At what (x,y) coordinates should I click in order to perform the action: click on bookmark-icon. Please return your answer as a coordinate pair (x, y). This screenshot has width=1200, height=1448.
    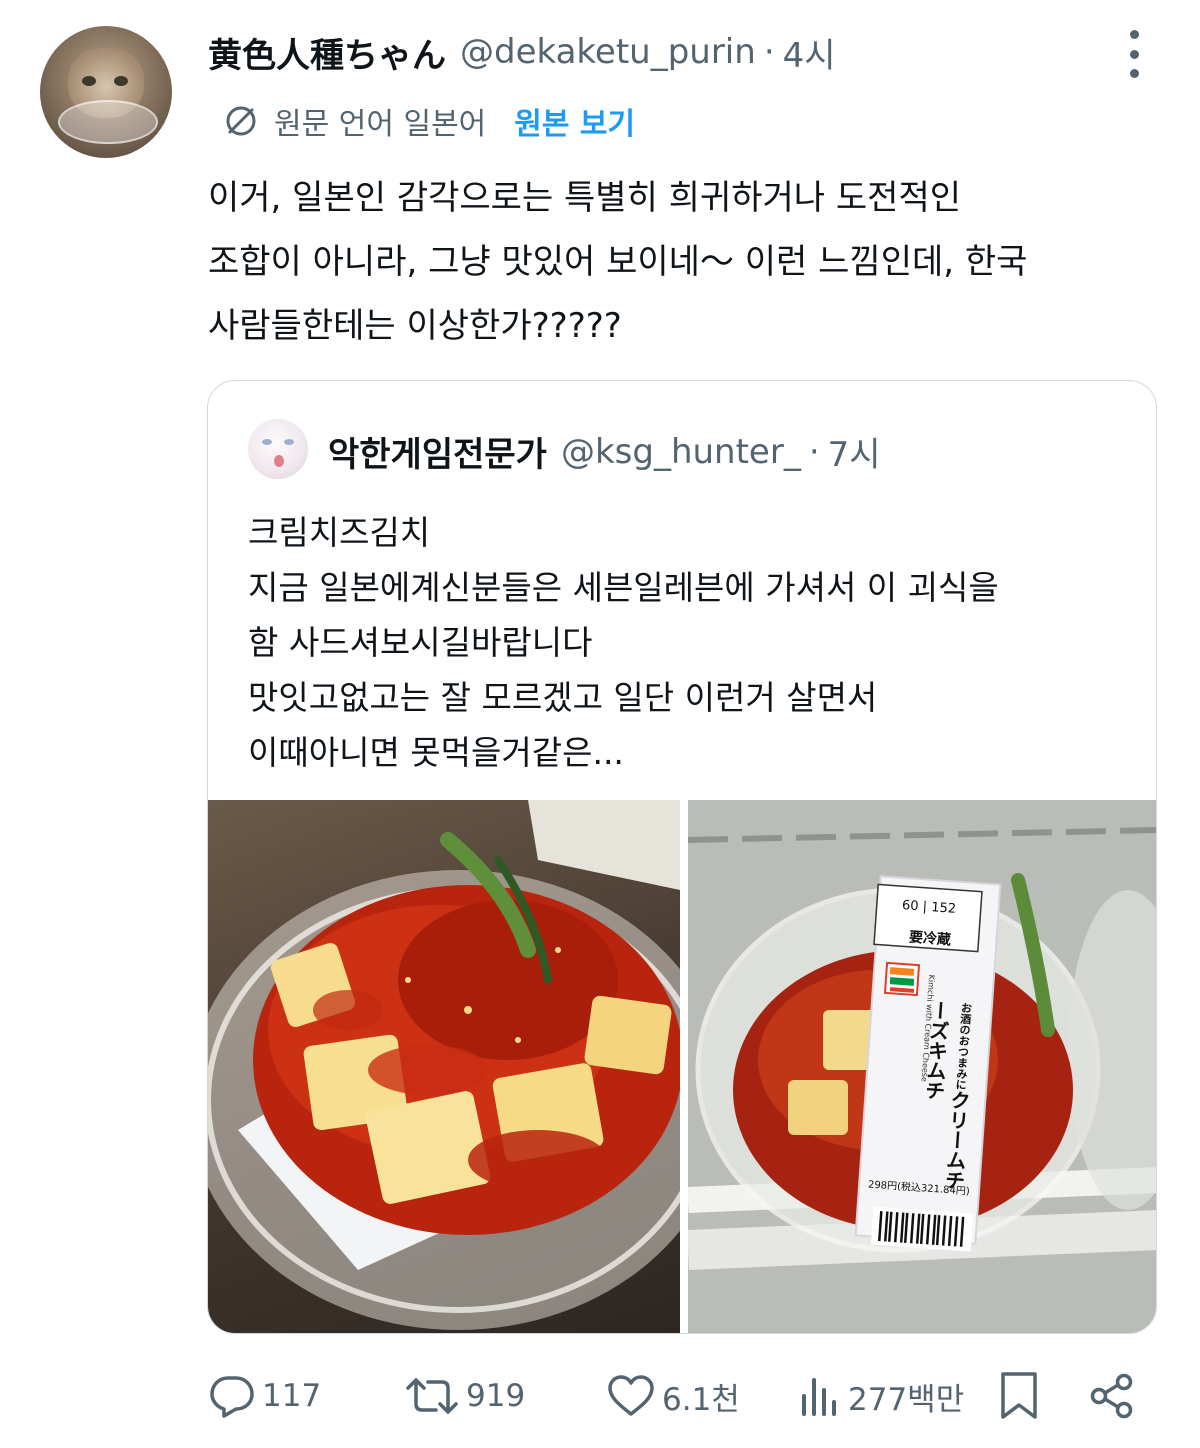
    Looking at the image, I should click on (1019, 1395).